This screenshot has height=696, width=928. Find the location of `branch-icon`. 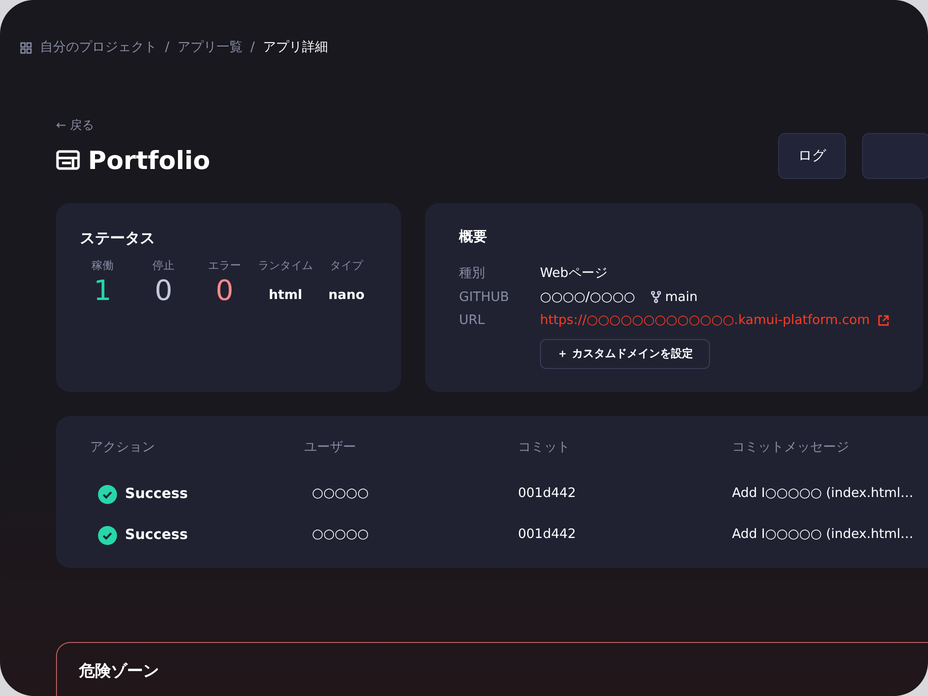

branch-icon is located at coordinates (656, 297).